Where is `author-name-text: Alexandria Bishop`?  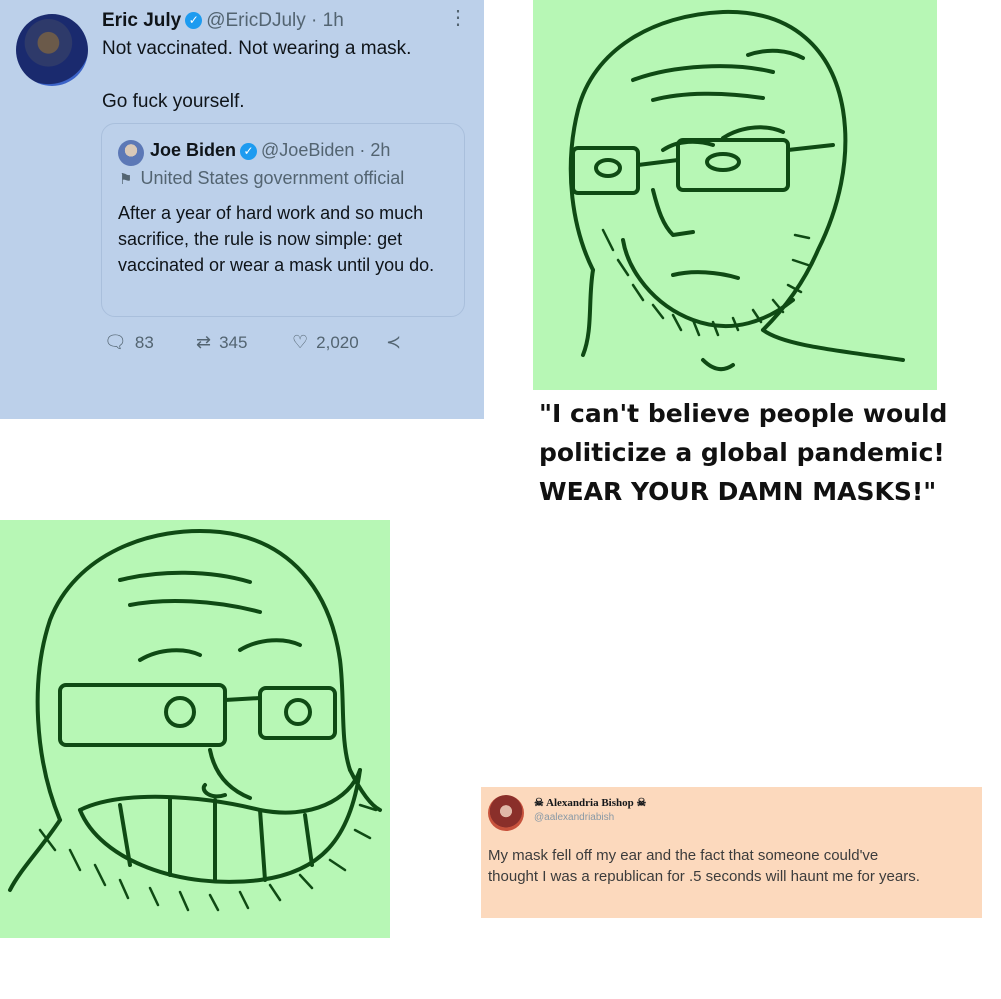
author-name-text: Alexandria Bishop is located at coordinates (590, 803).